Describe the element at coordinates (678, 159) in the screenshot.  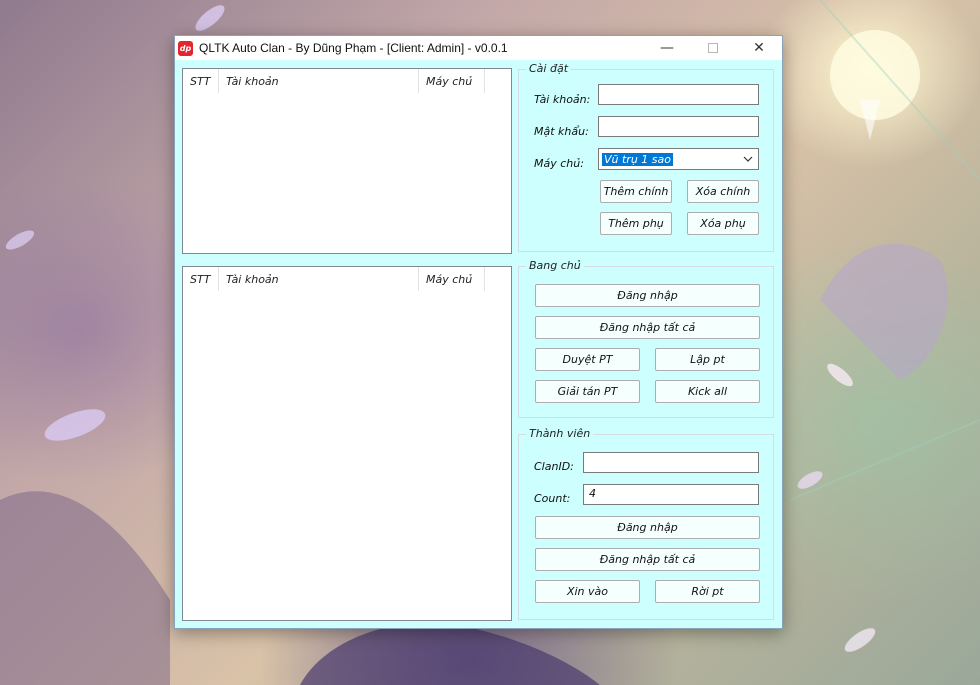
I see `server-select: Vũ trụ 1 sao` at that location.